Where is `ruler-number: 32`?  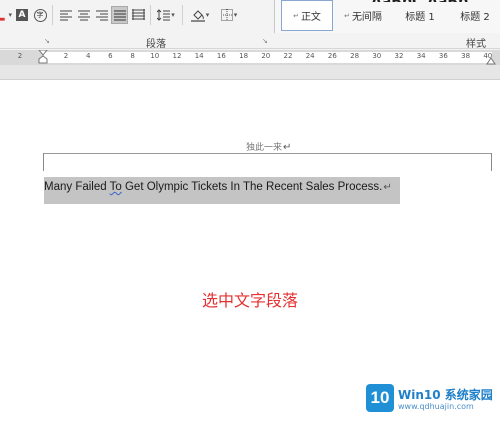 ruler-number: 32 is located at coordinates (399, 56).